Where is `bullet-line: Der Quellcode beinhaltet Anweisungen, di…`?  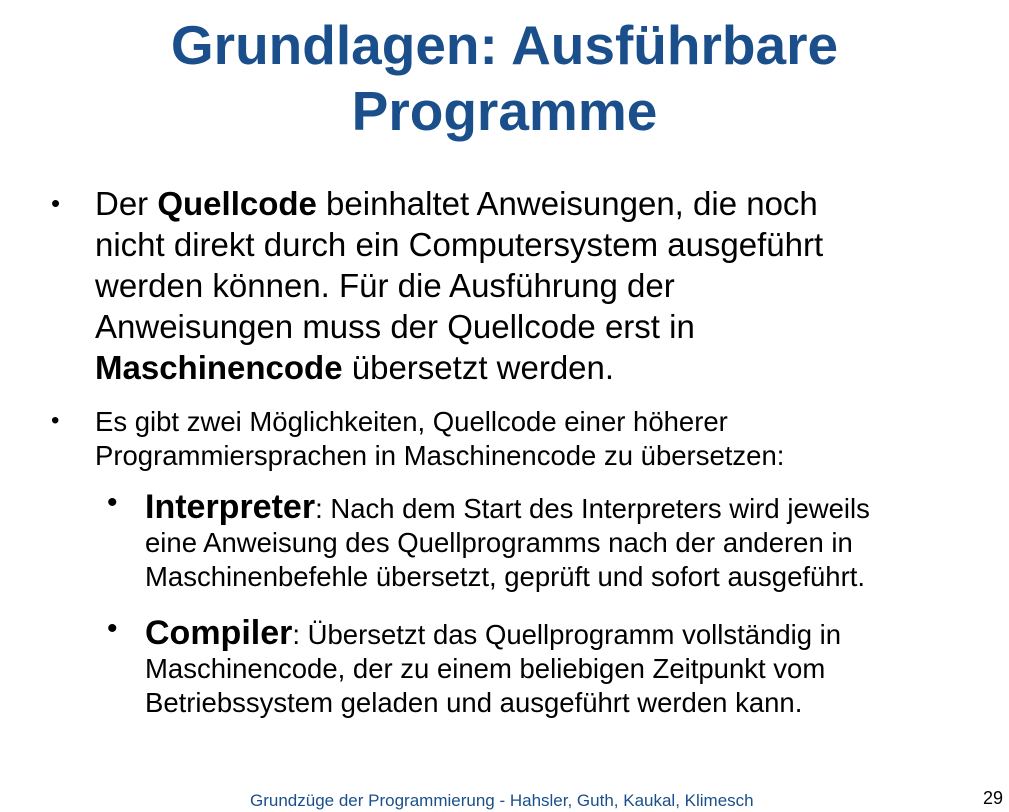
bullet-line: Der Quellcode beinhaltet Anweisungen, di… is located at coordinates (459, 203).